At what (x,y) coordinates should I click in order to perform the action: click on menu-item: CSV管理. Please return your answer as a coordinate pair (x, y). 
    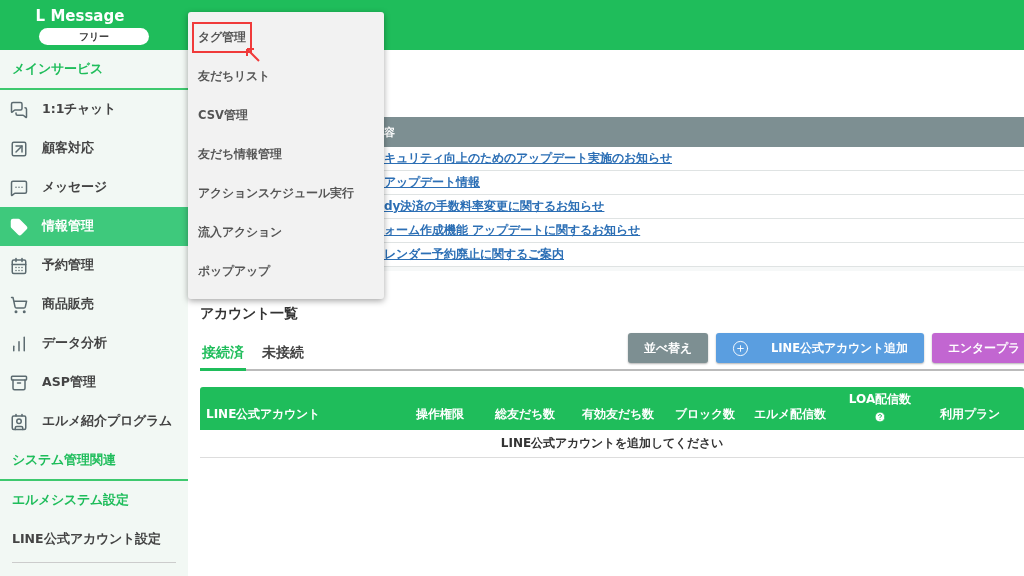
    Looking at the image, I should click on (223, 115).